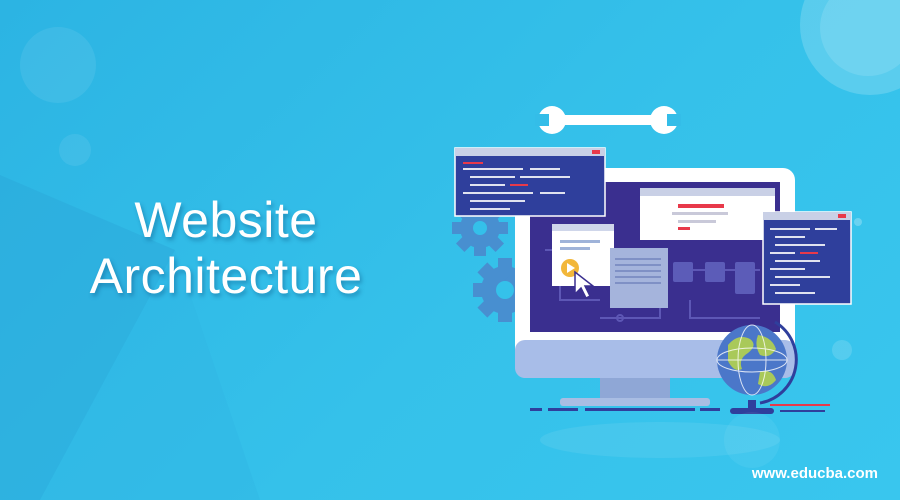 The image size is (900, 500). What do you see at coordinates (226, 276) in the screenshot?
I see `title-line-2: Architecture` at bounding box center [226, 276].